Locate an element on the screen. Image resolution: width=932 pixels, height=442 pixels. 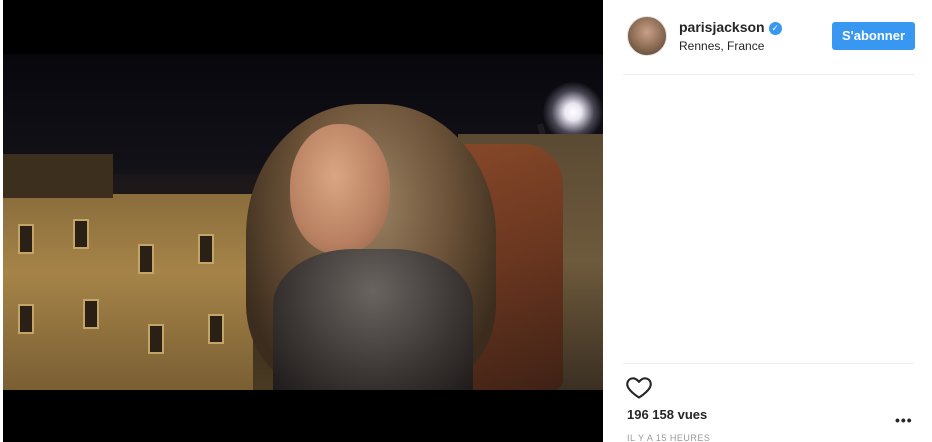
street-lamp is located at coordinates (573, 112).